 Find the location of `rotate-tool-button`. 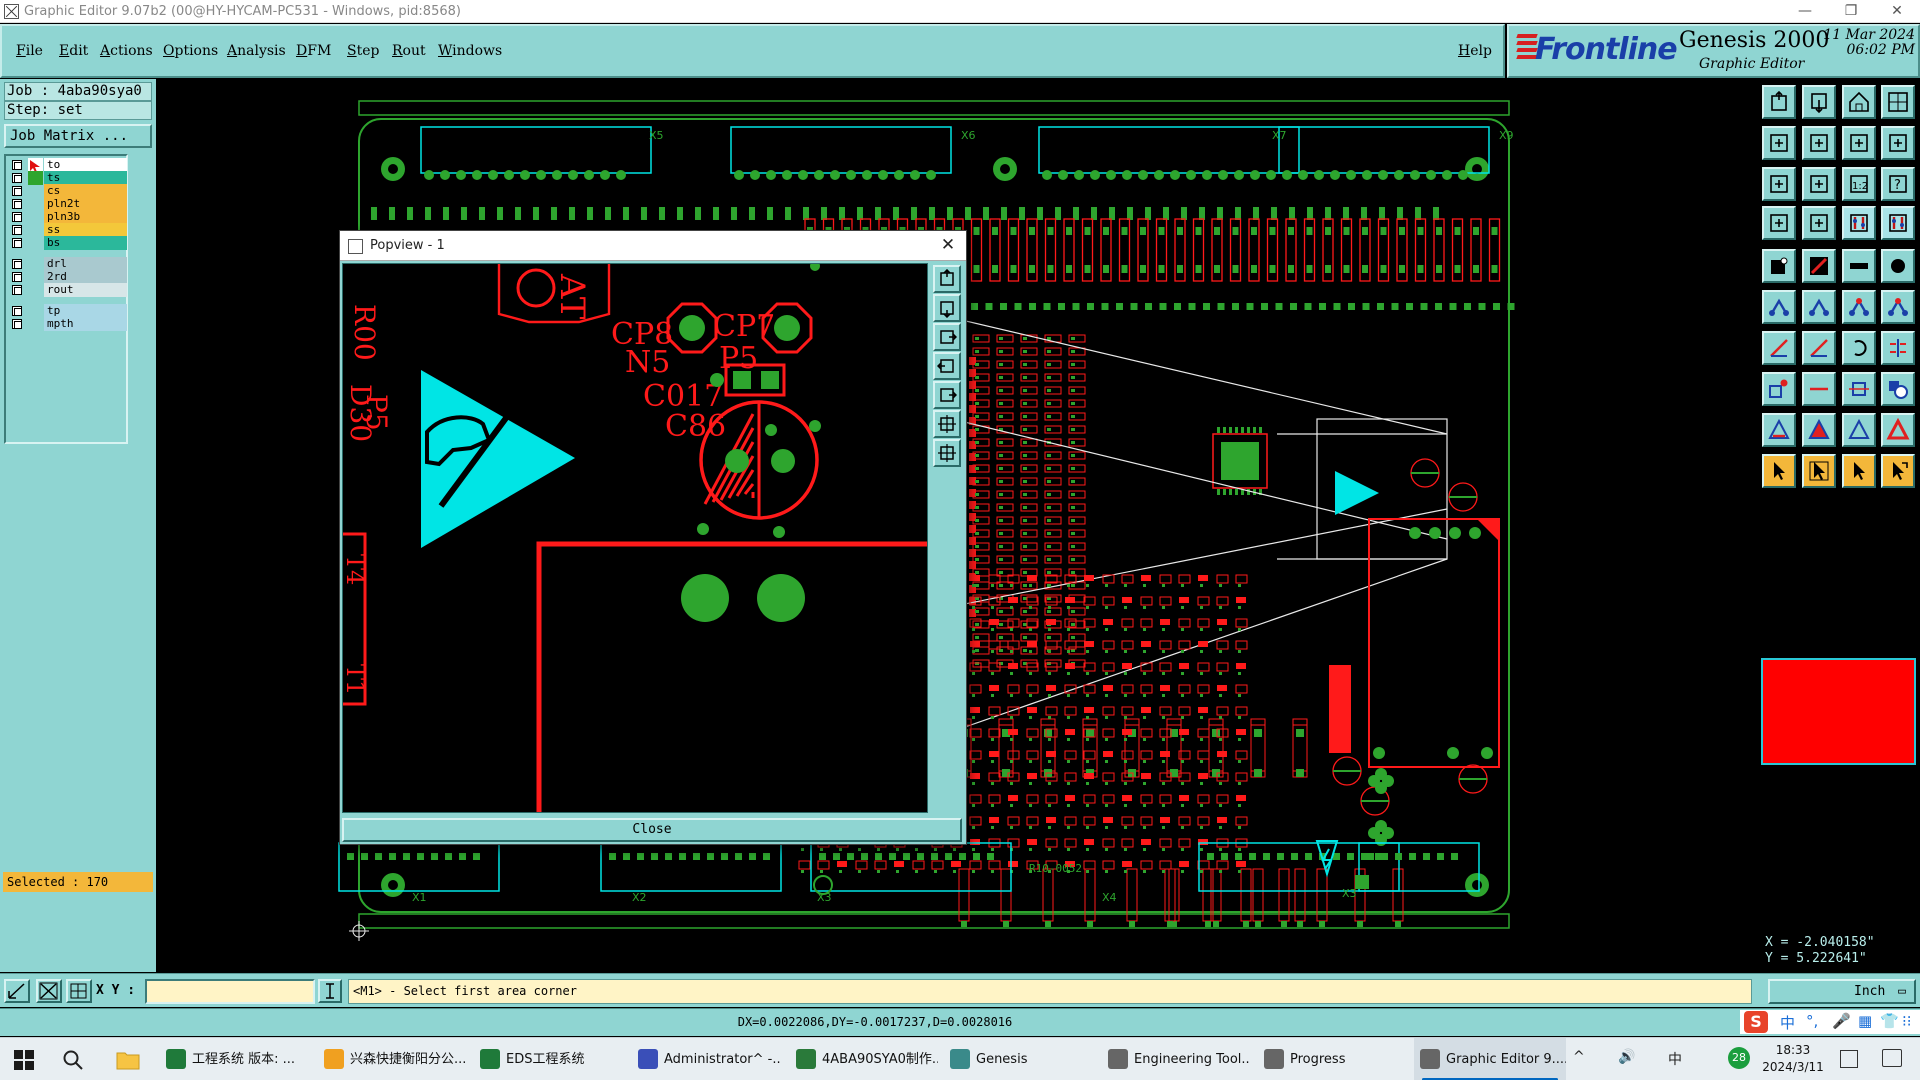

rotate-tool-button is located at coordinates (1859, 348).